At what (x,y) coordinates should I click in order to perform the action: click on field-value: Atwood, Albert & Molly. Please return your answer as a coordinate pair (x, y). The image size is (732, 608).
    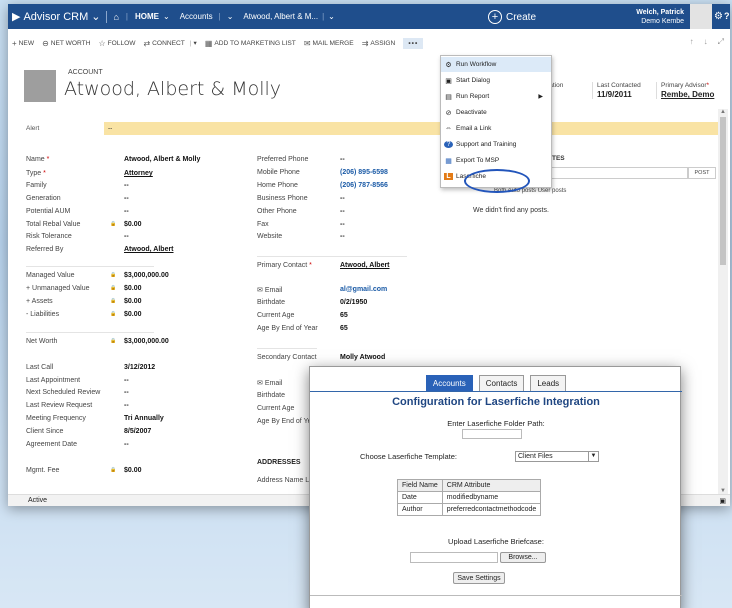
    Looking at the image, I should click on (162, 159).